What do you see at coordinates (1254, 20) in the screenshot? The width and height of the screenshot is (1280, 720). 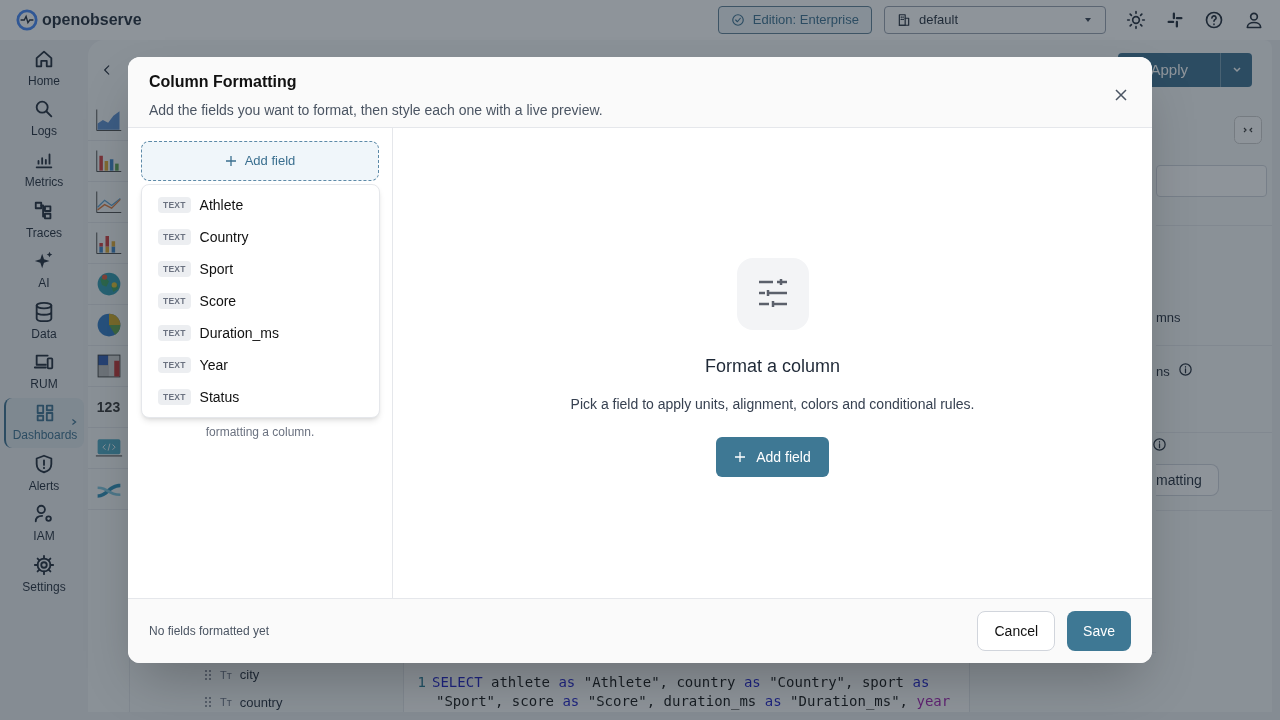 I see `user-icon` at bounding box center [1254, 20].